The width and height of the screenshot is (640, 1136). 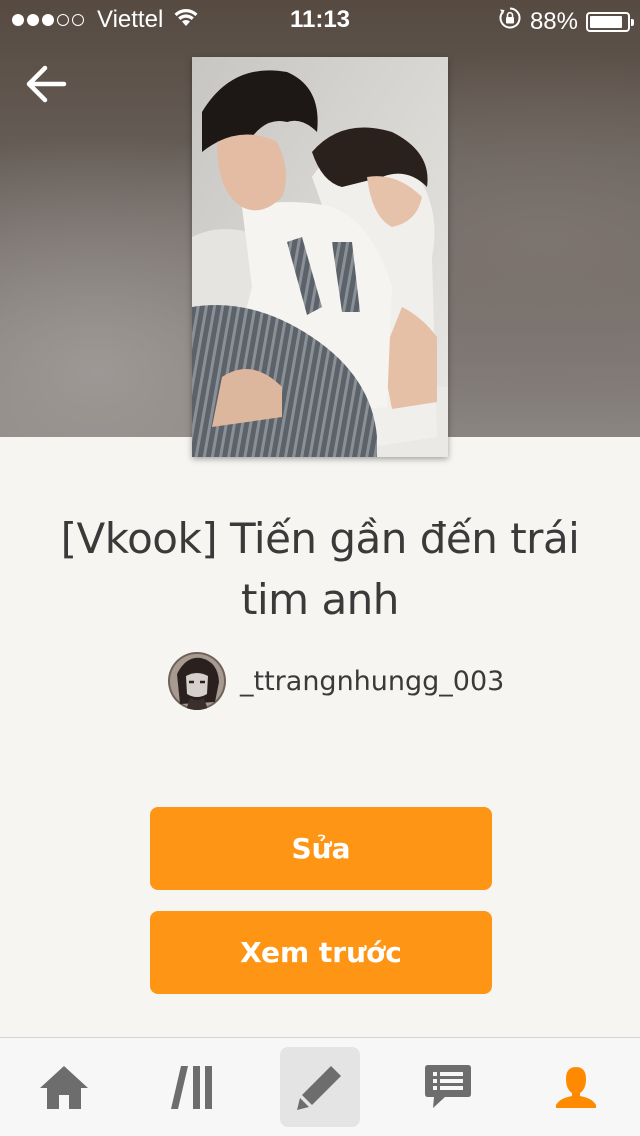 I want to click on battery-icon, so click(x=610, y=21).